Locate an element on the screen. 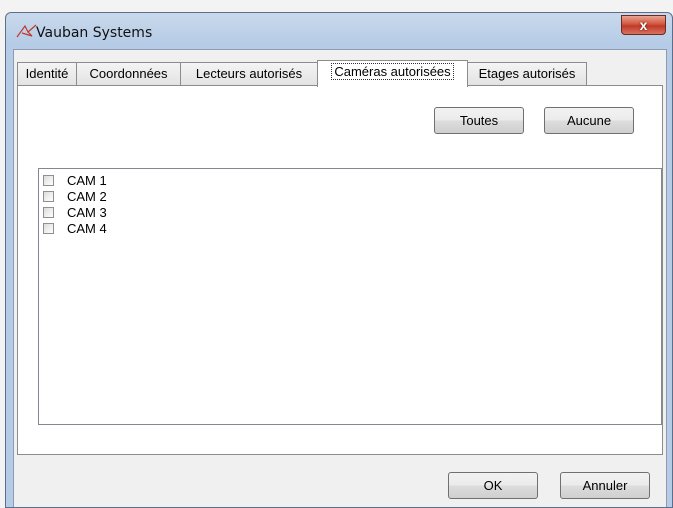 This screenshot has height=508, width=673. tab-label: Lecteurs autorisés is located at coordinates (249, 73).